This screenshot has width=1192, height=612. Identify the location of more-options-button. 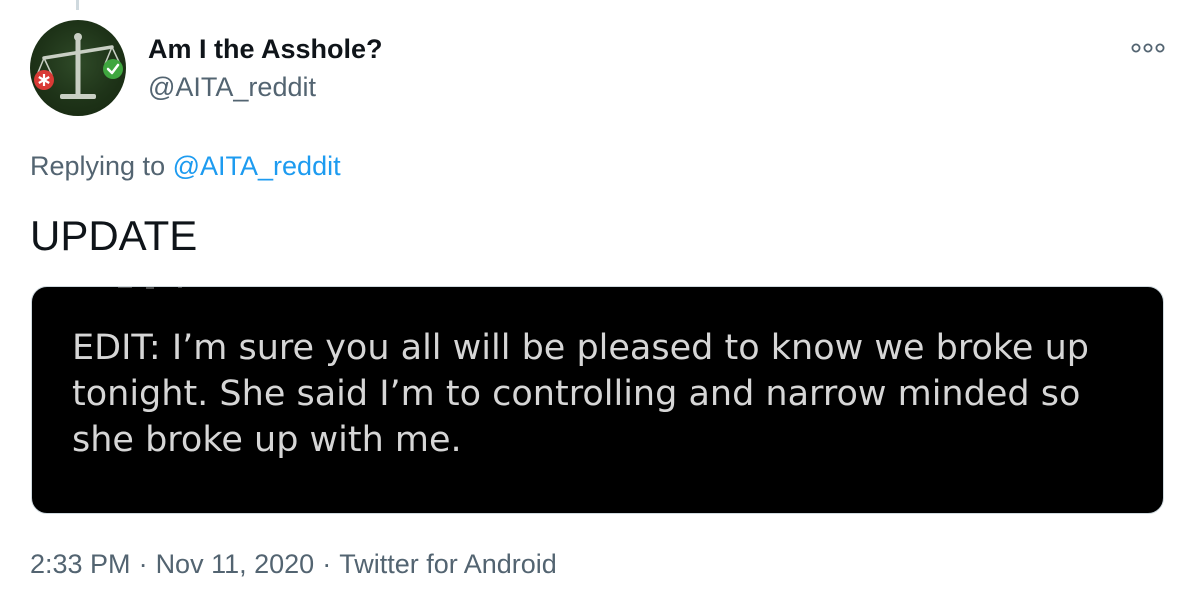
(1148, 48).